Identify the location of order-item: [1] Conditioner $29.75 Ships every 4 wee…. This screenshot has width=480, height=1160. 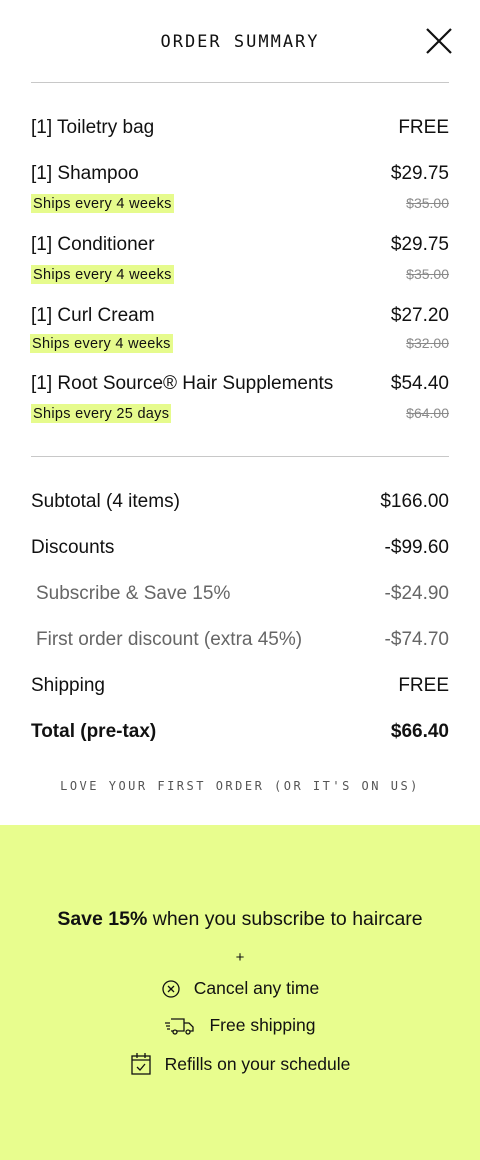
(240, 266).